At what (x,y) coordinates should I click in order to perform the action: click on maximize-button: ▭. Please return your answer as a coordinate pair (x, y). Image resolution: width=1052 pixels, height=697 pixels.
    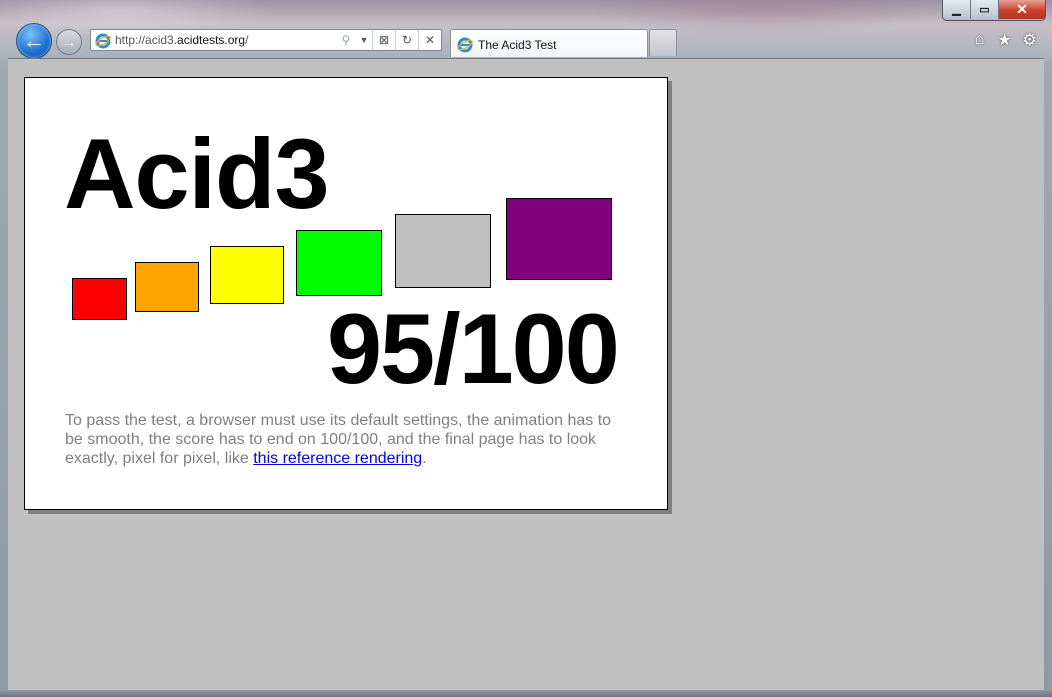
    Looking at the image, I should click on (985, 9).